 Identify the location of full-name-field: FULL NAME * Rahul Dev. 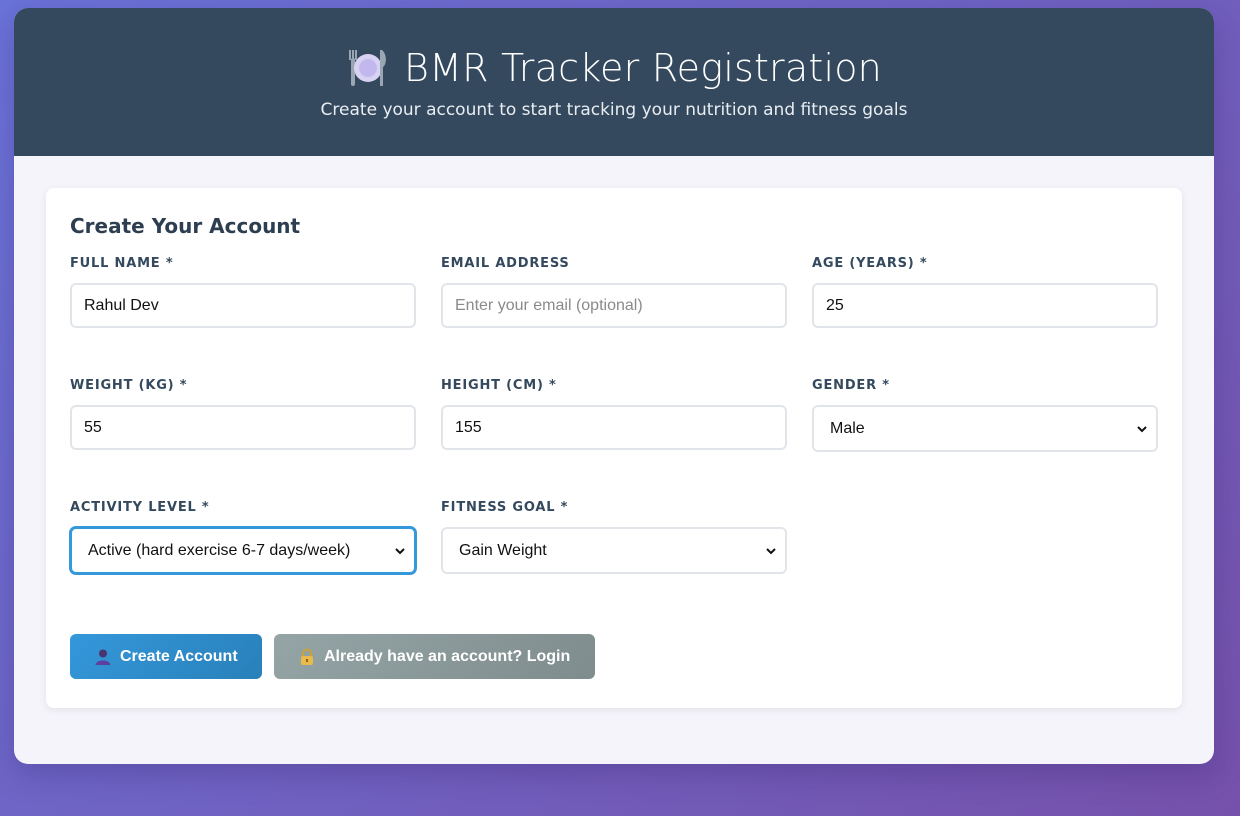
(243, 317).